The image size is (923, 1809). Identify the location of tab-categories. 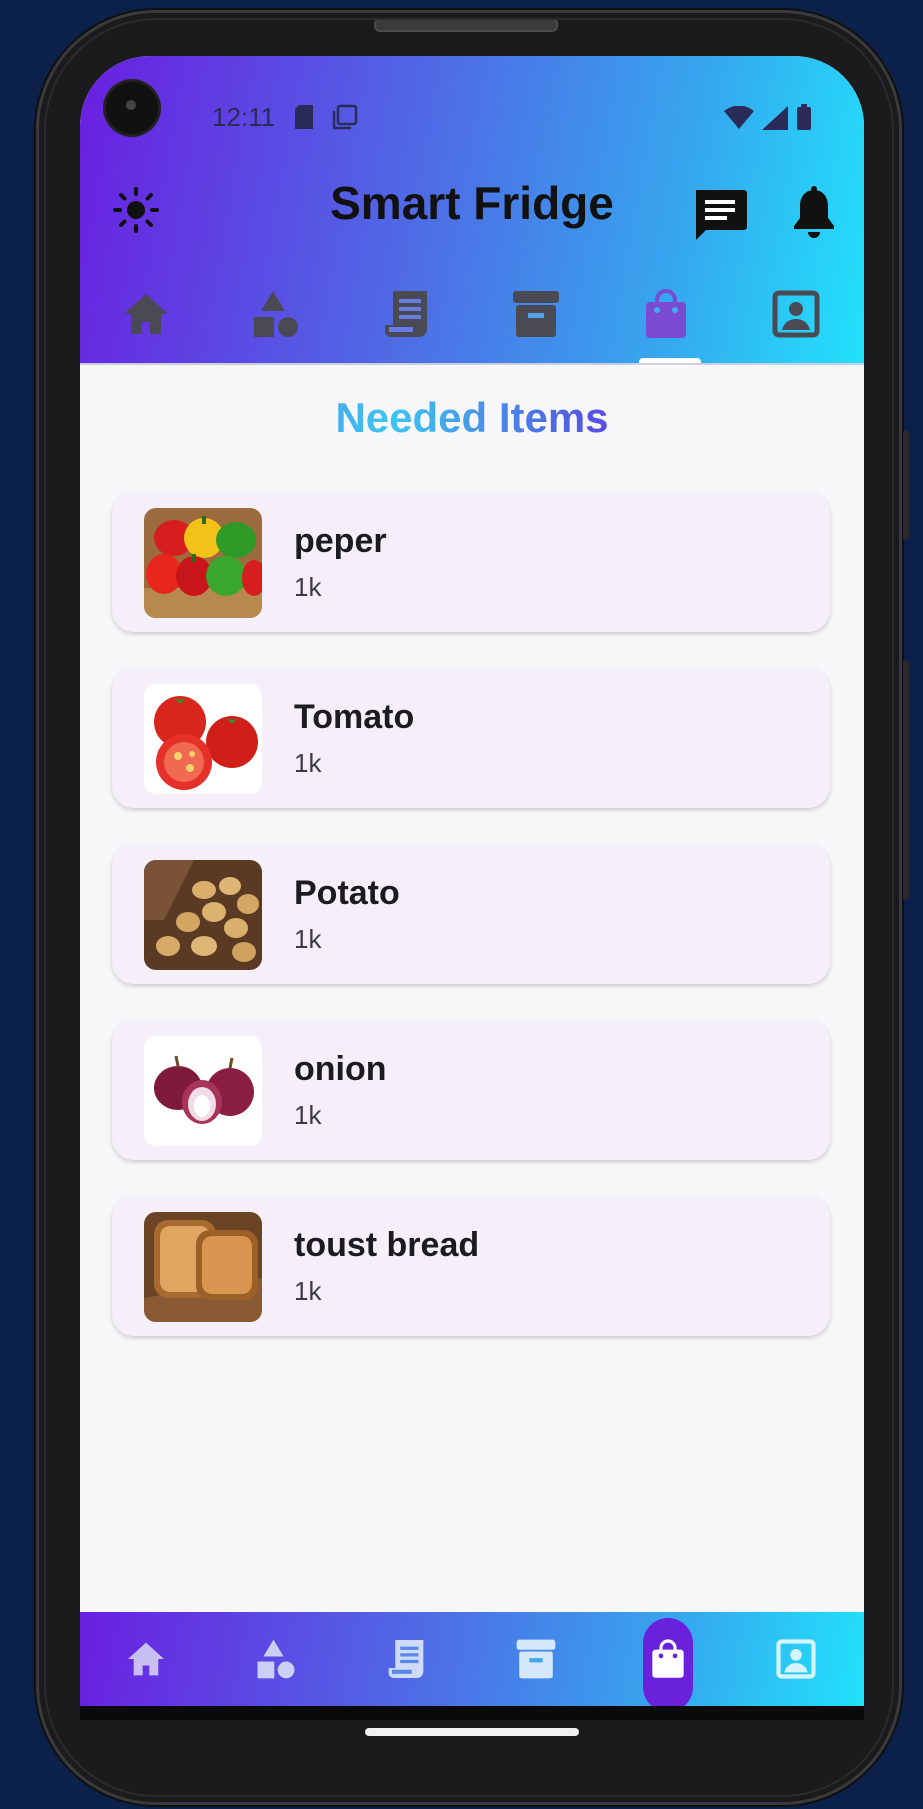
(276, 314).